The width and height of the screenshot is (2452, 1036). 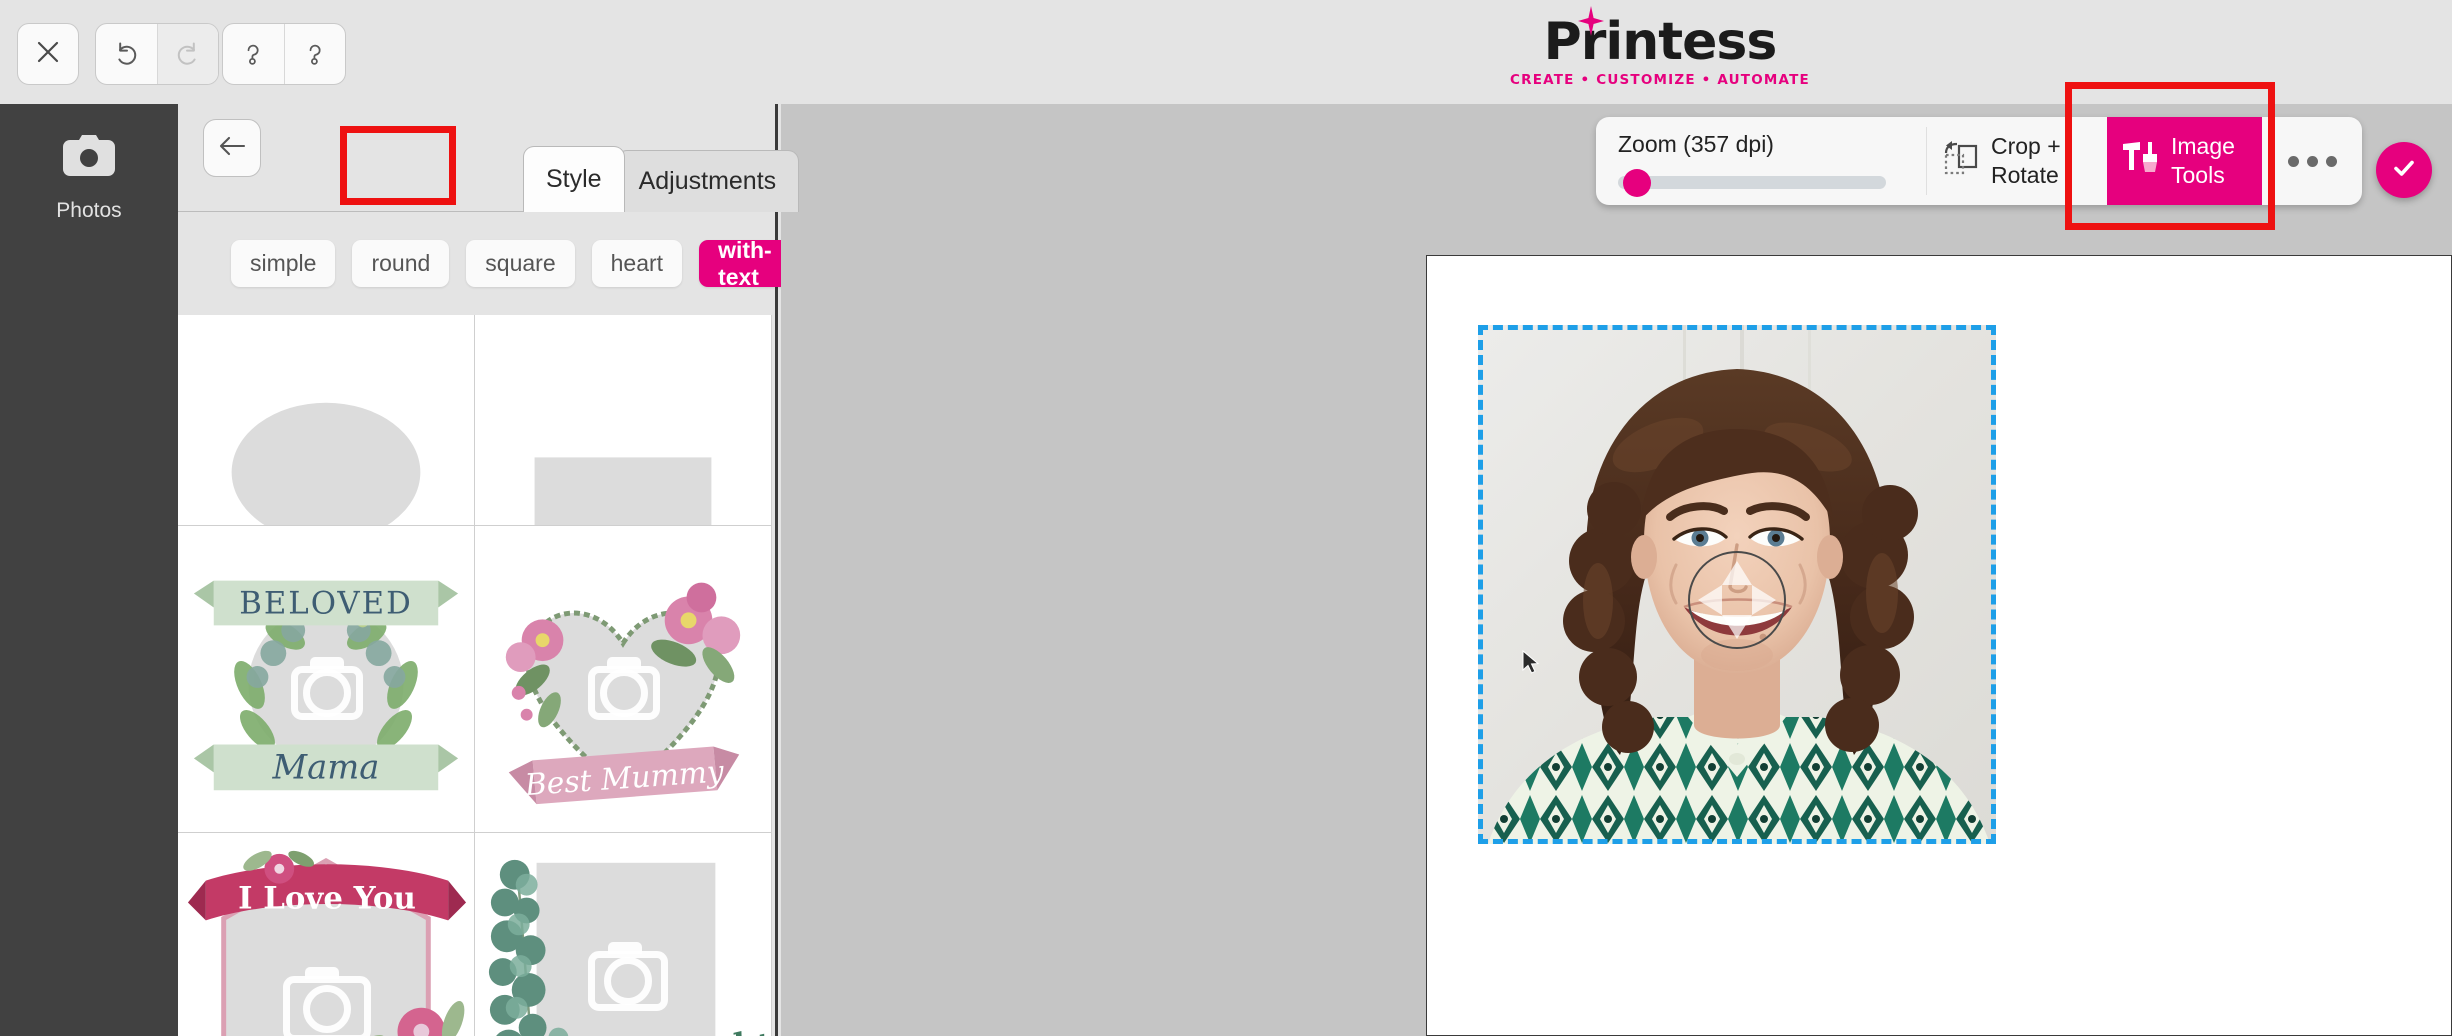 What do you see at coordinates (326, 934) in the screenshot?
I see `template-thumb-i-love-you: I Love You` at bounding box center [326, 934].